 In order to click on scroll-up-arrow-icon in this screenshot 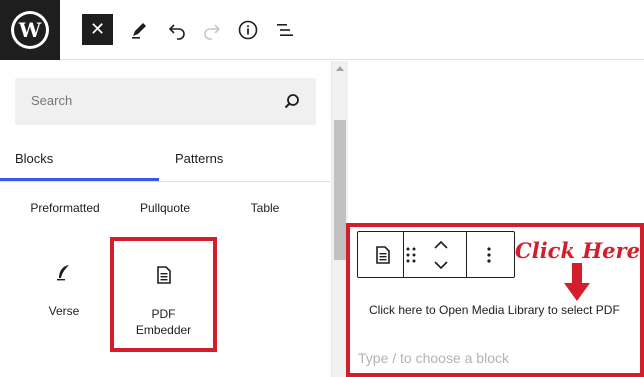, I will do `click(340, 68)`.